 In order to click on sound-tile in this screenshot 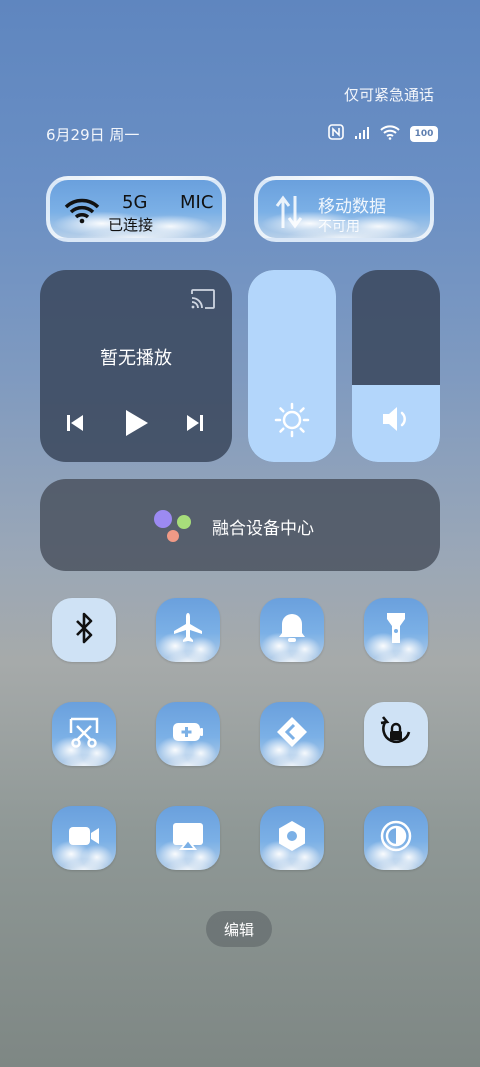, I will do `click(292, 630)`.